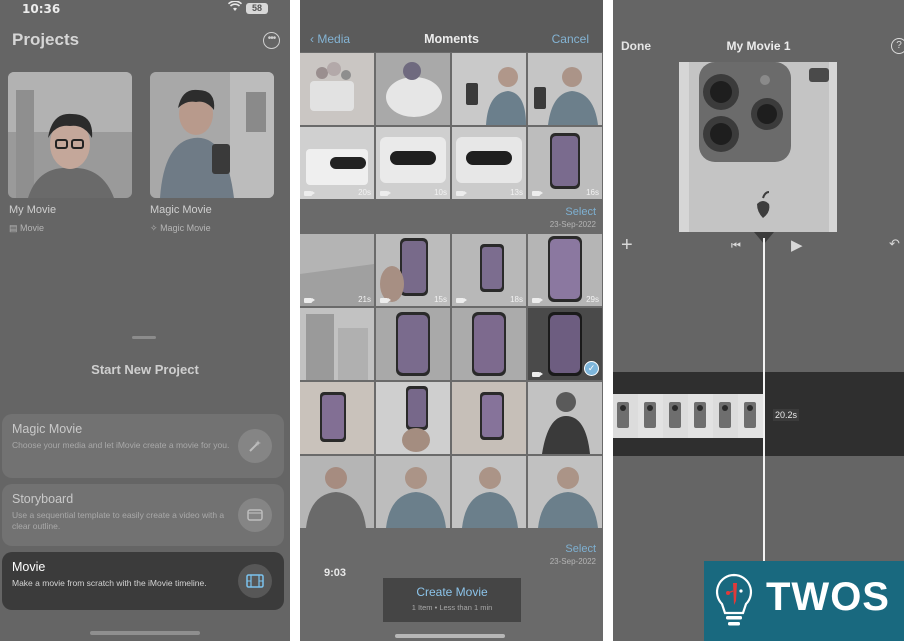 This screenshot has width=904, height=641. I want to click on selection-summary: 1 Item • Less than 1 min, so click(452, 607).